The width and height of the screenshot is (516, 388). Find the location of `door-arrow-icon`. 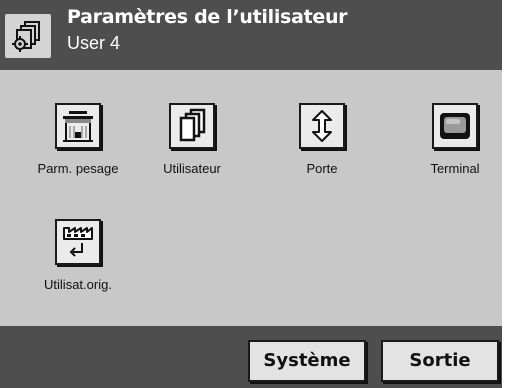

door-arrow-icon is located at coordinates (322, 126).